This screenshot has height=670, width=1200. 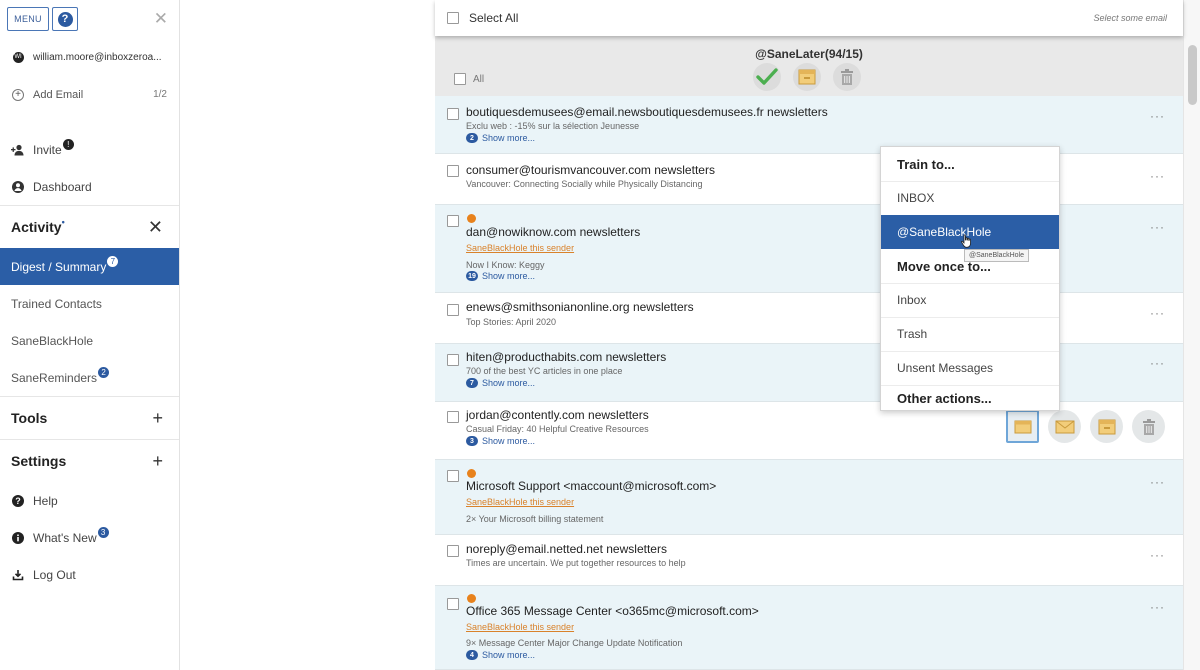 What do you see at coordinates (63, 222) in the screenshot?
I see `activity-indicator: •` at bounding box center [63, 222].